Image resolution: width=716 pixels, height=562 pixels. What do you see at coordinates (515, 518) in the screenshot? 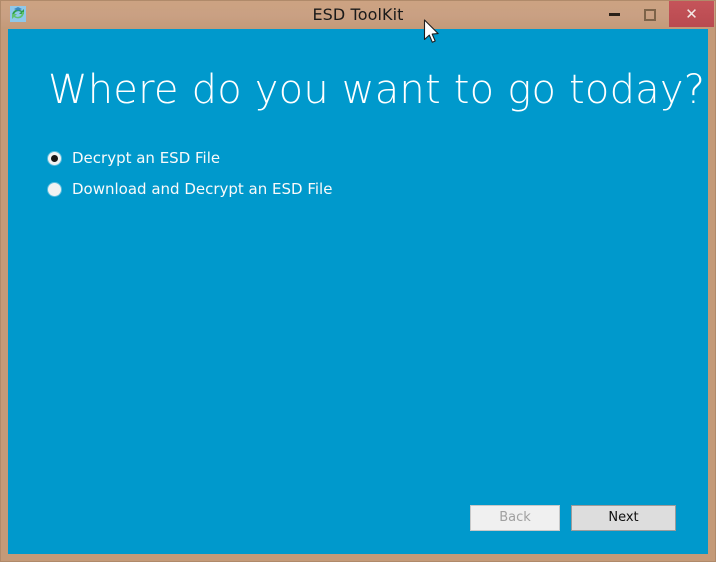
I see `back-button: Back` at bounding box center [515, 518].